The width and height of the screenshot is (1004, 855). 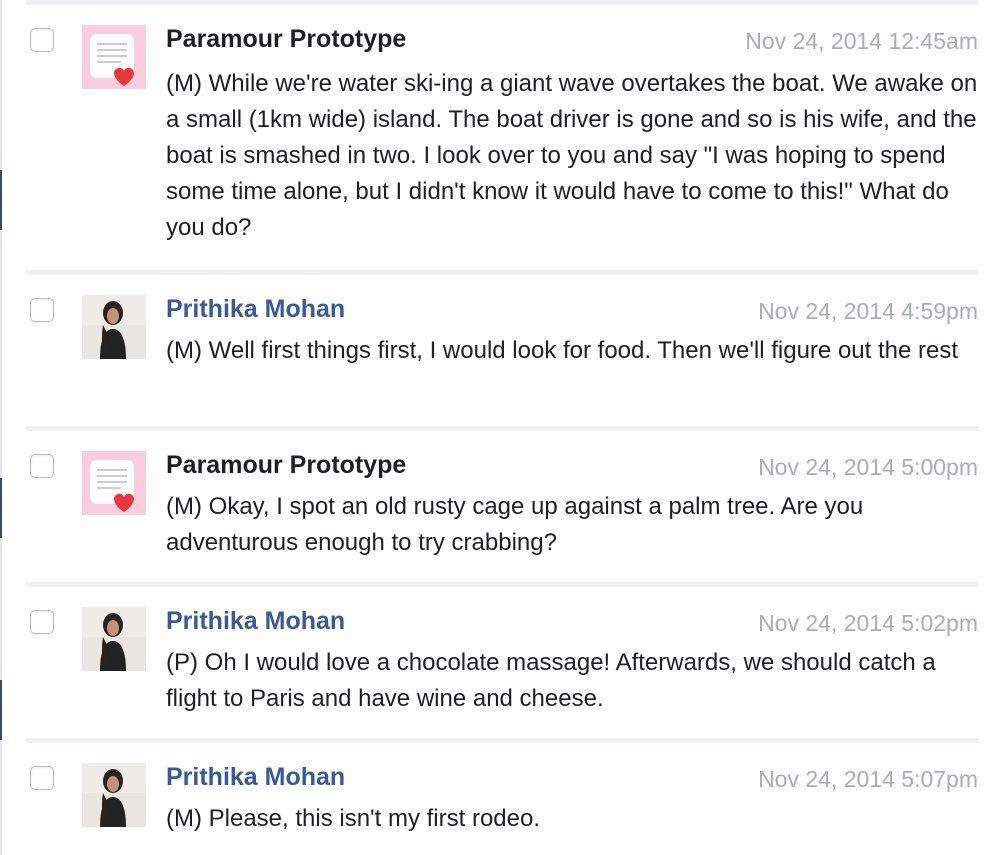 I want to click on message-timestamp: Nov 24, 2014 4:59pm, so click(x=868, y=311).